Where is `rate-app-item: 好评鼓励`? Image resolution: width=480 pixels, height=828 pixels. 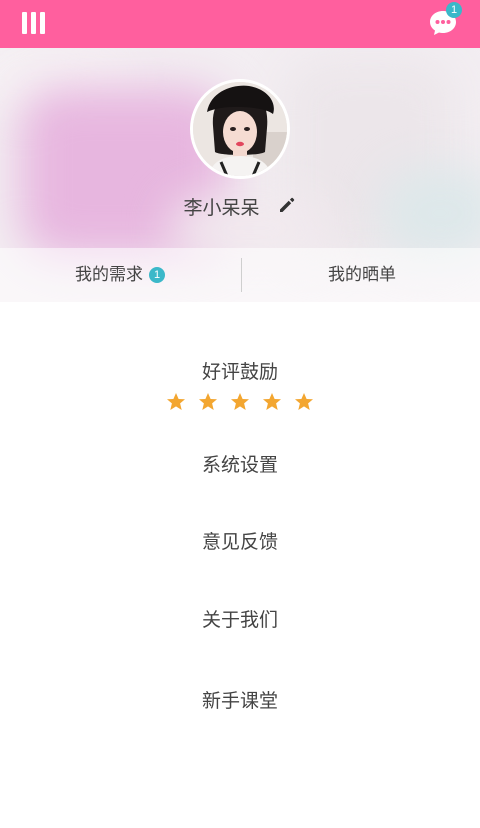 rate-app-item: 好评鼓励 is located at coordinates (240, 370).